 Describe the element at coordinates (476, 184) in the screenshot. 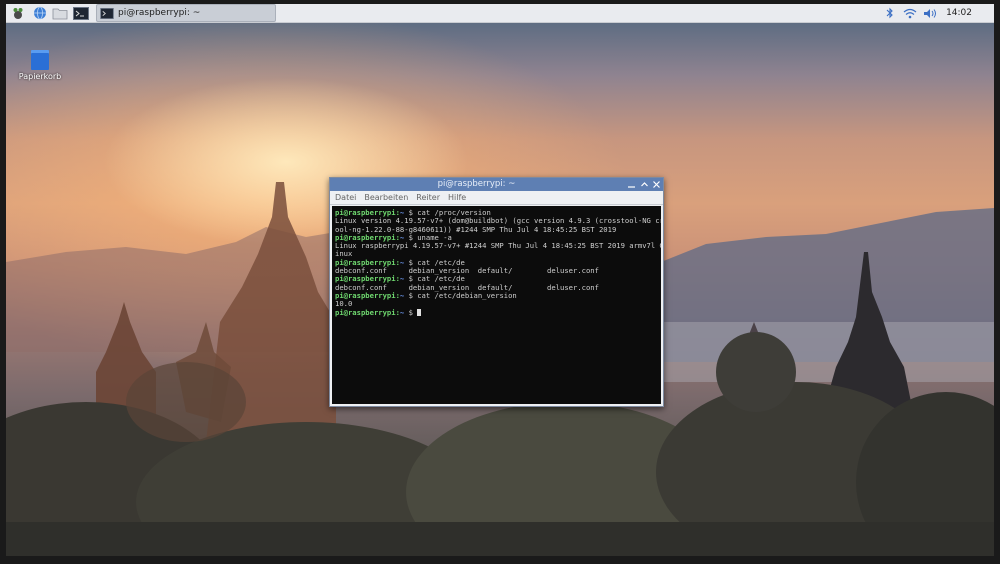

I see `window-title: pi@raspberrypi: ~` at that location.